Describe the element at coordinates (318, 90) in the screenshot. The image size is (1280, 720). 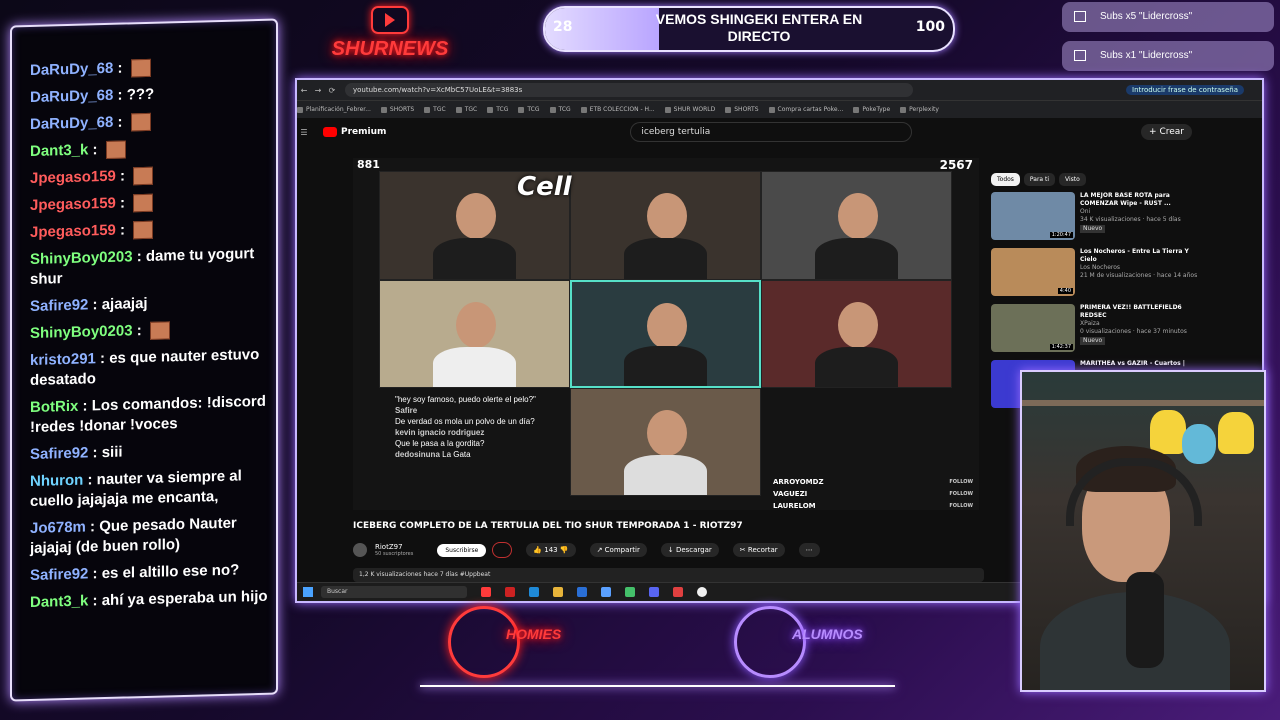
I see `forward-icon: →` at that location.